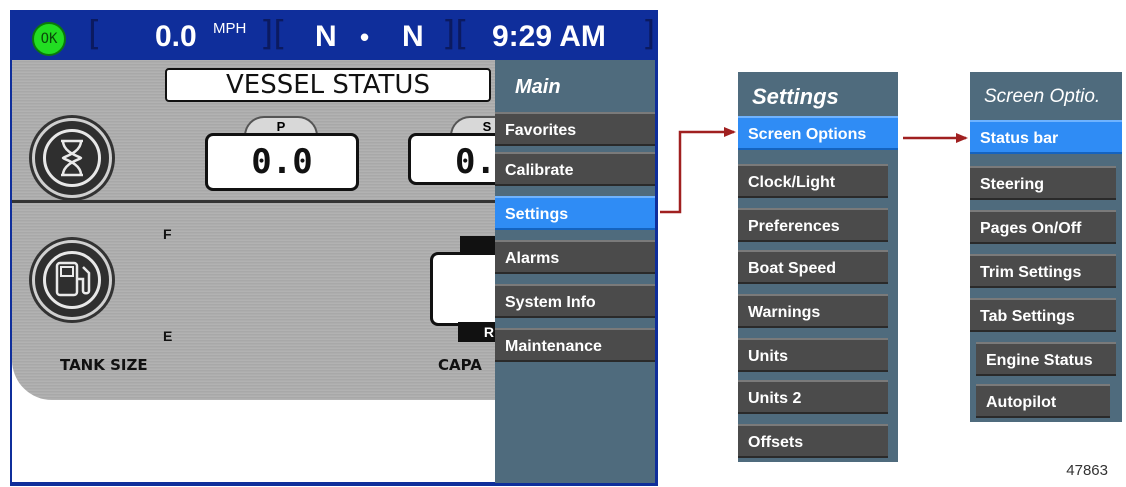 The image size is (1126, 487). Describe the element at coordinates (814, 170) in the screenshot. I see `menu-connector-arrows` at that location.